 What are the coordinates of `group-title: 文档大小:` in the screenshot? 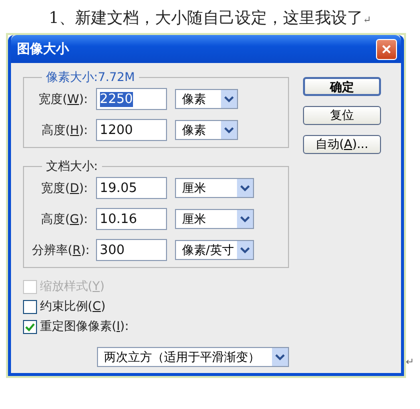 It's located at (71, 166).